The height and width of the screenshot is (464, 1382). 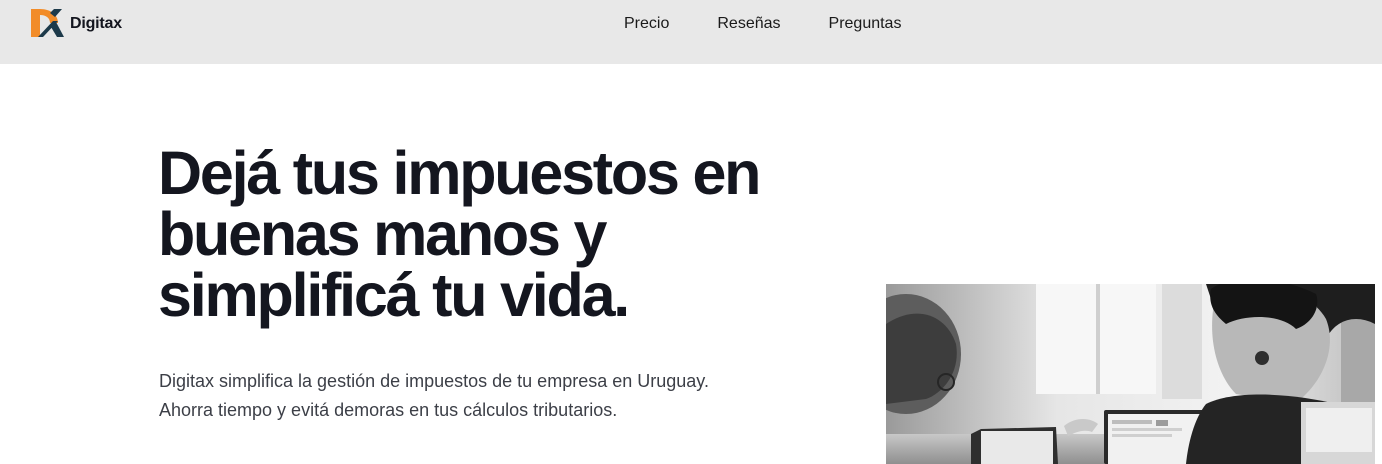 I want to click on brand-link: Digitax, so click(x=76, y=24).